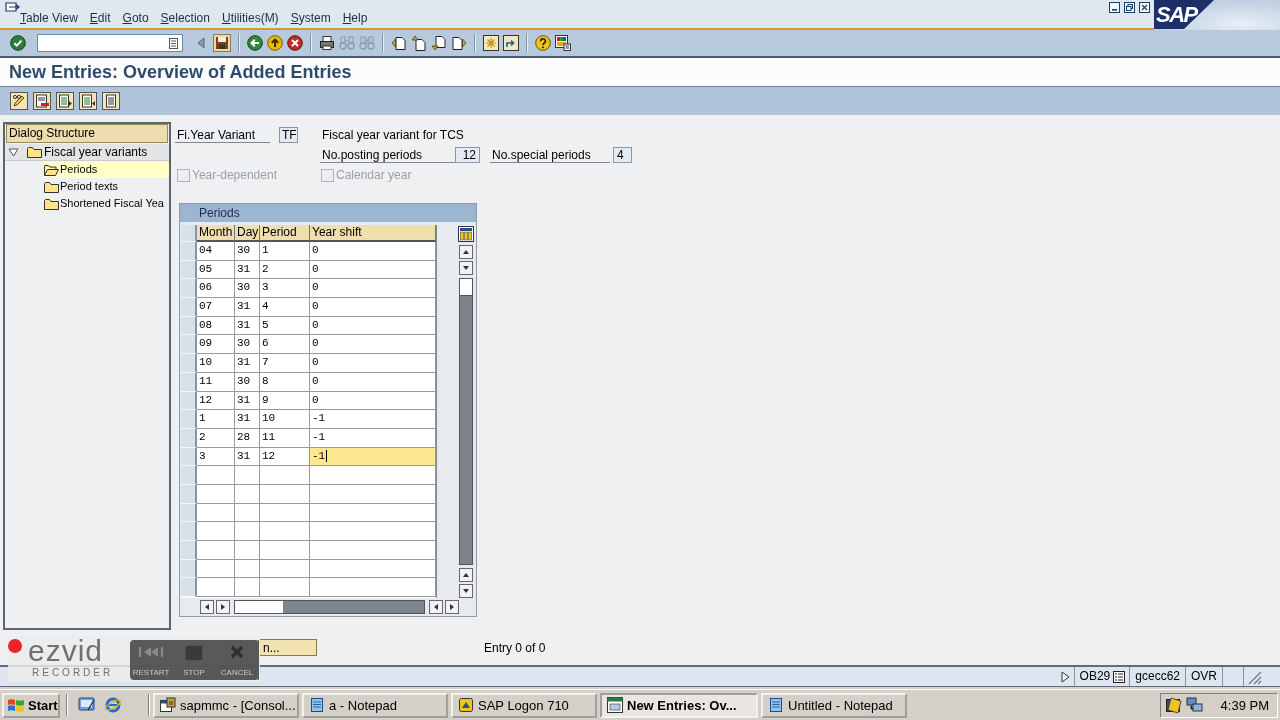 Image resolution: width=1280 pixels, height=720 pixels. Describe the element at coordinates (31, 705) in the screenshot. I see `start-button: Start` at that location.